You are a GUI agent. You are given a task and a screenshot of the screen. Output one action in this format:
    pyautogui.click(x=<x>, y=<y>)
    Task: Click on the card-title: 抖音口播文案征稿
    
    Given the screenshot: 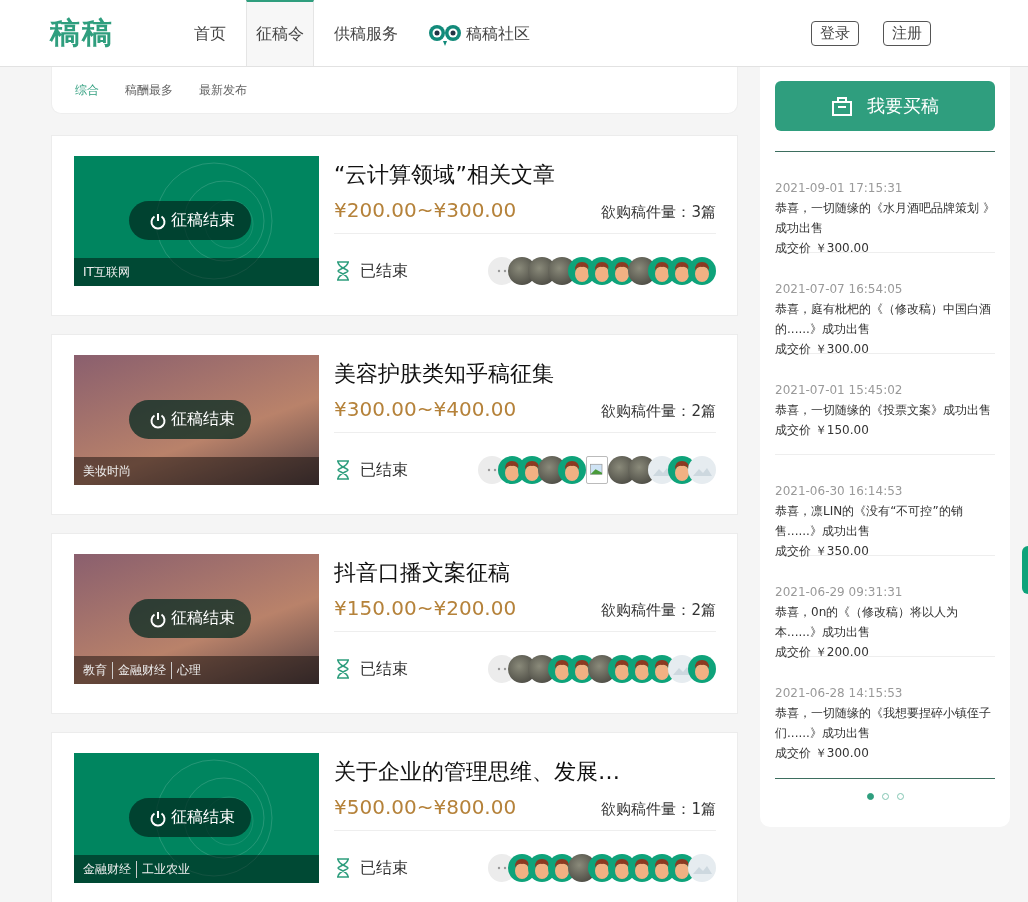 What is the action you would take?
    pyautogui.click(x=525, y=573)
    